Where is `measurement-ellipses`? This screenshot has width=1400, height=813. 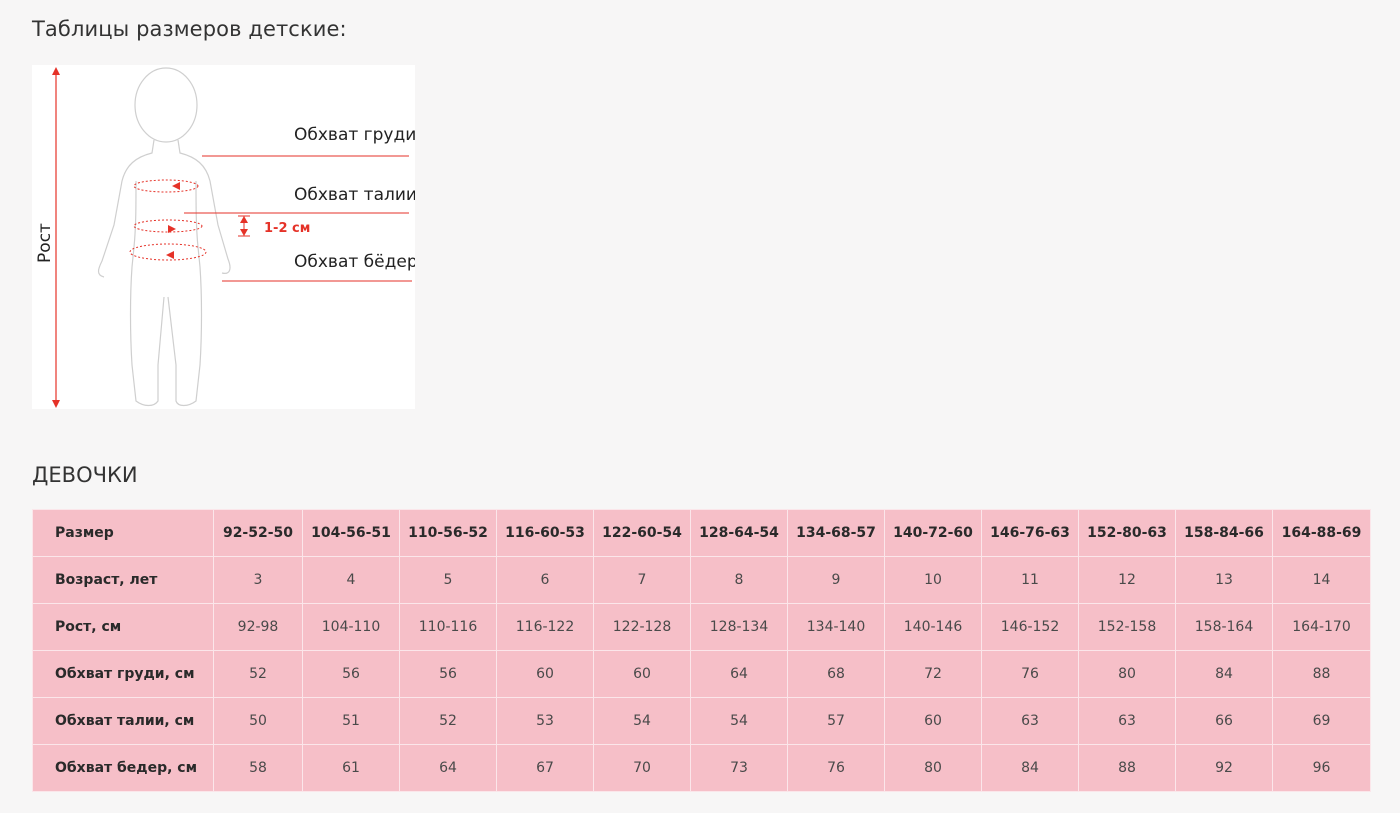 measurement-ellipses is located at coordinates (168, 220).